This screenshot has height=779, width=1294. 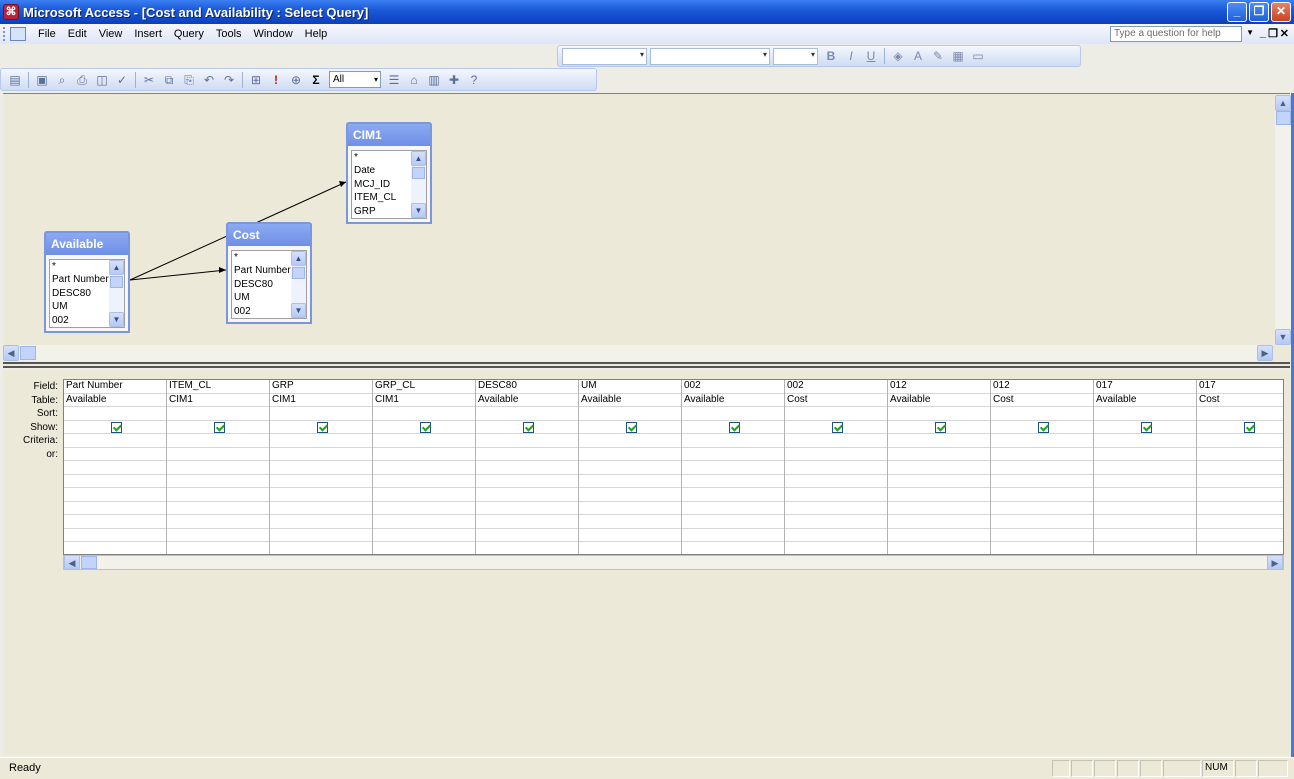 What do you see at coordinates (604, 56) in the screenshot?
I see `object-combo` at bounding box center [604, 56].